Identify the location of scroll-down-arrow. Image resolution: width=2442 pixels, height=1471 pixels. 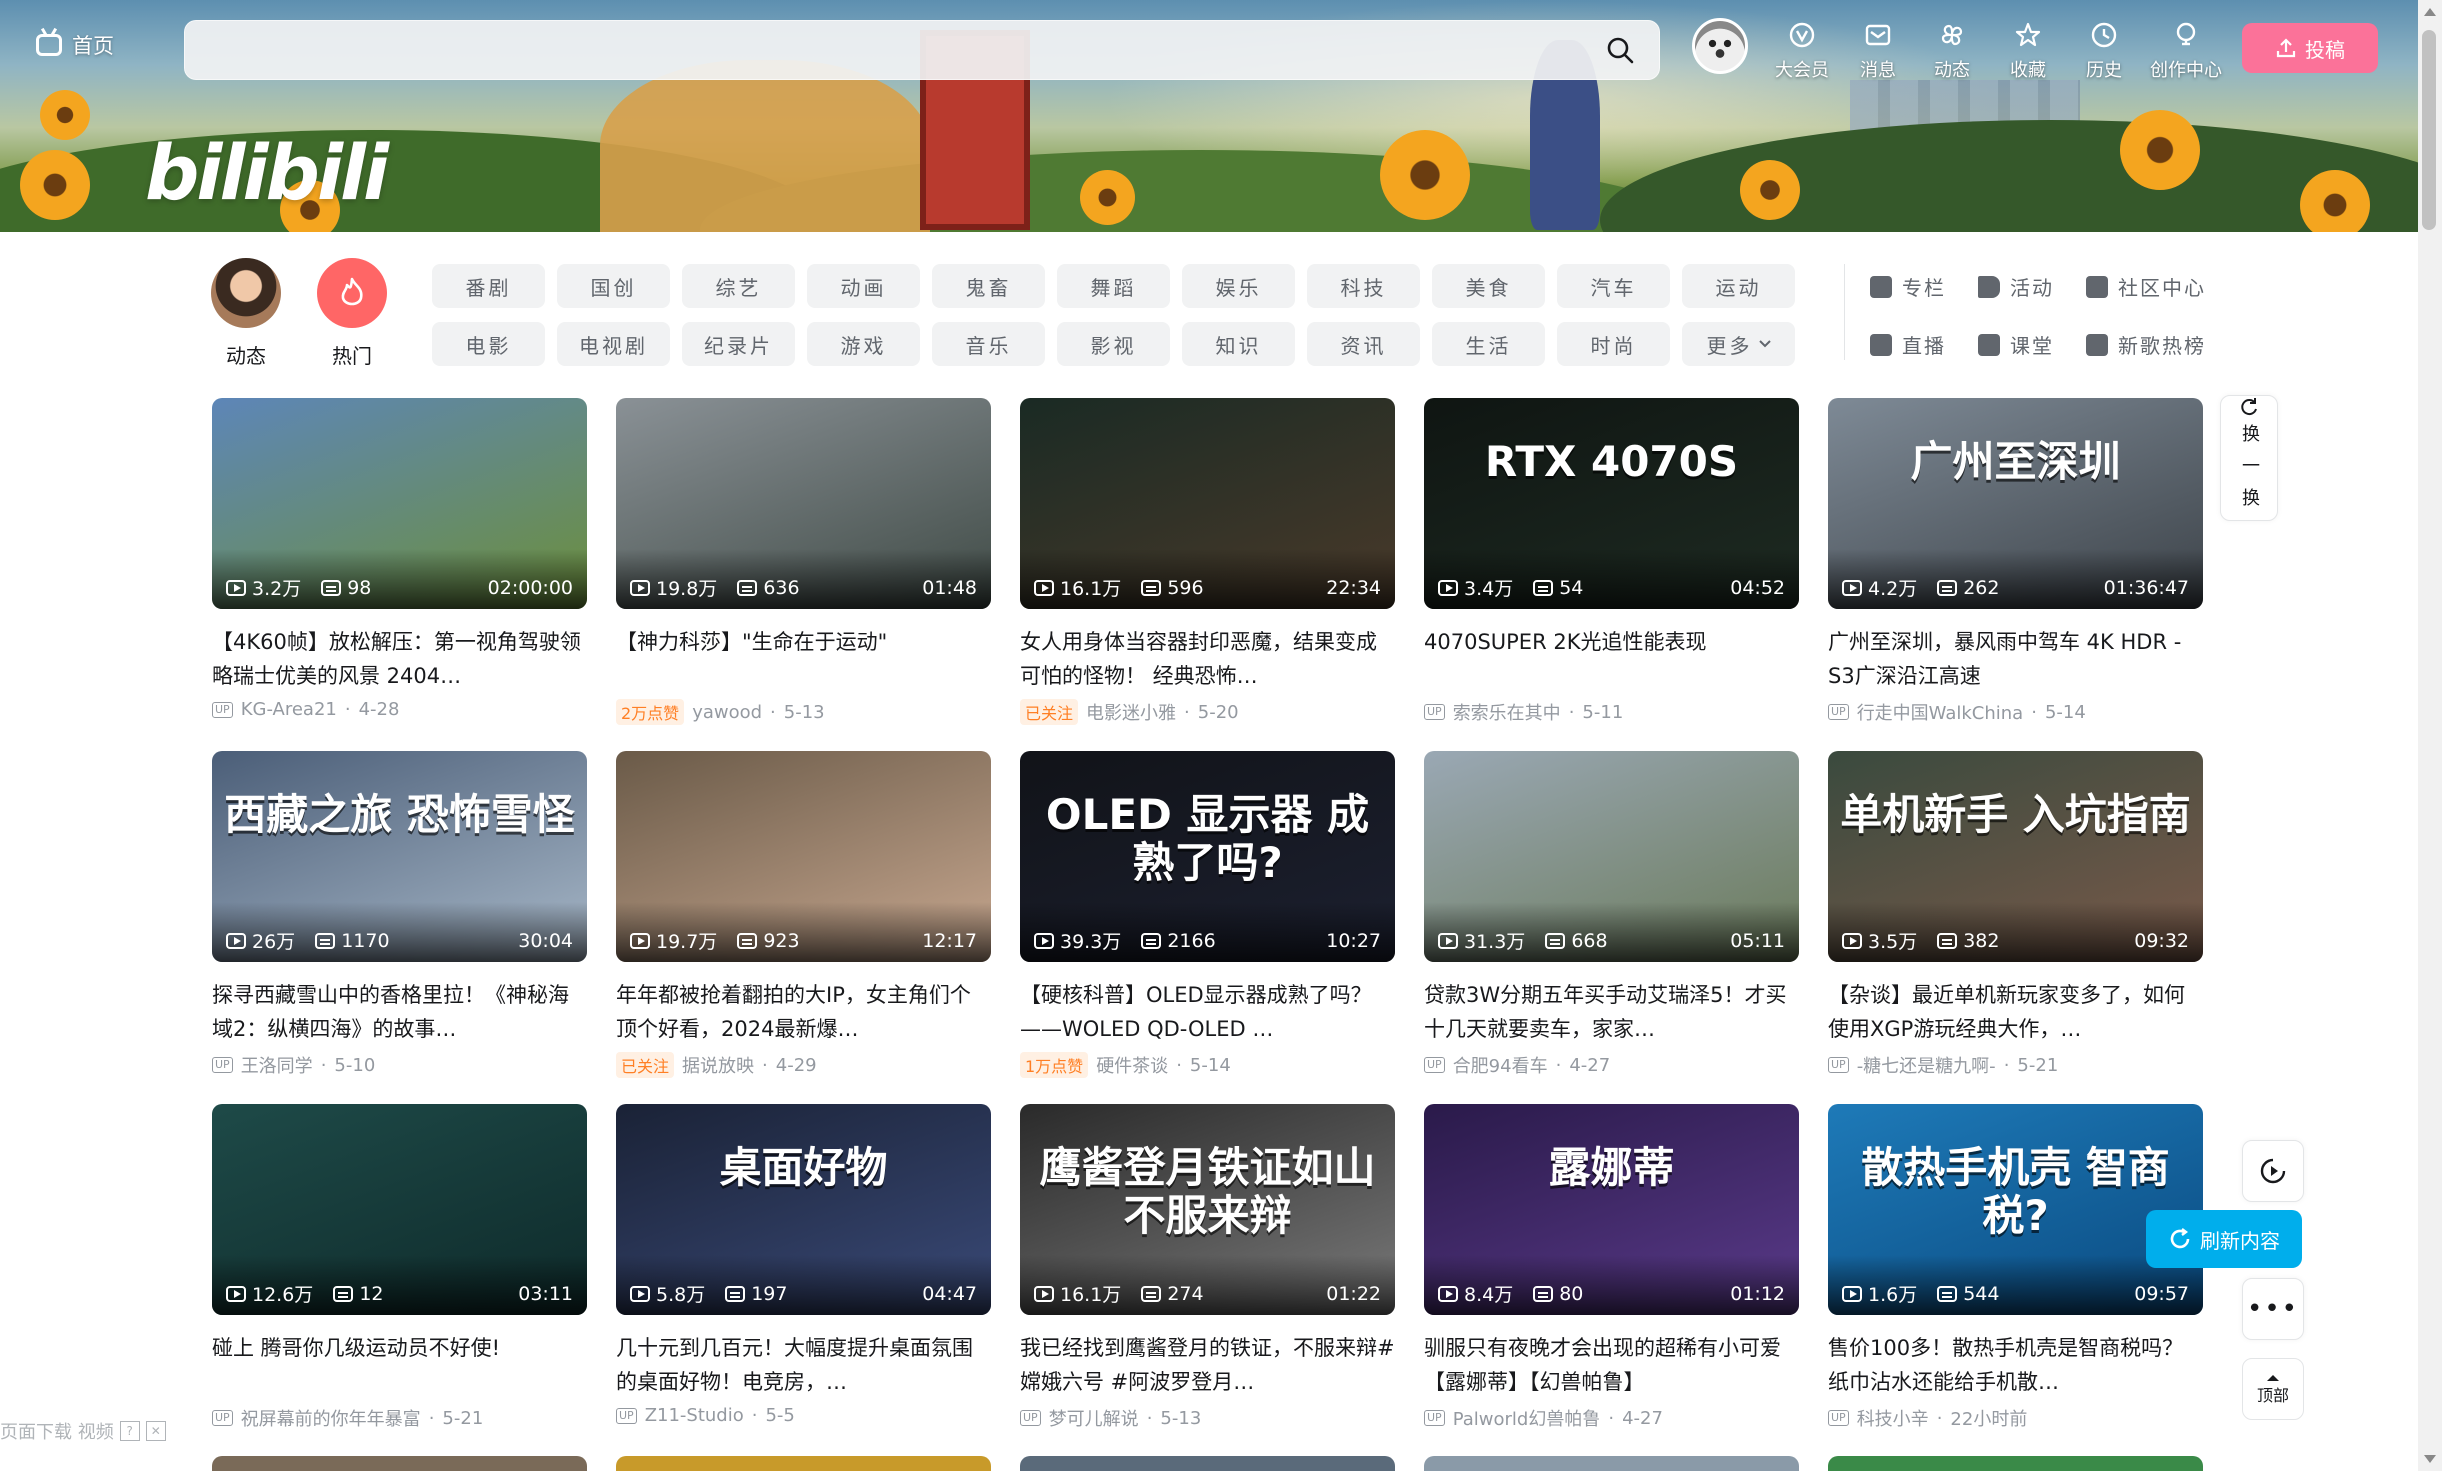
(2430, 1459).